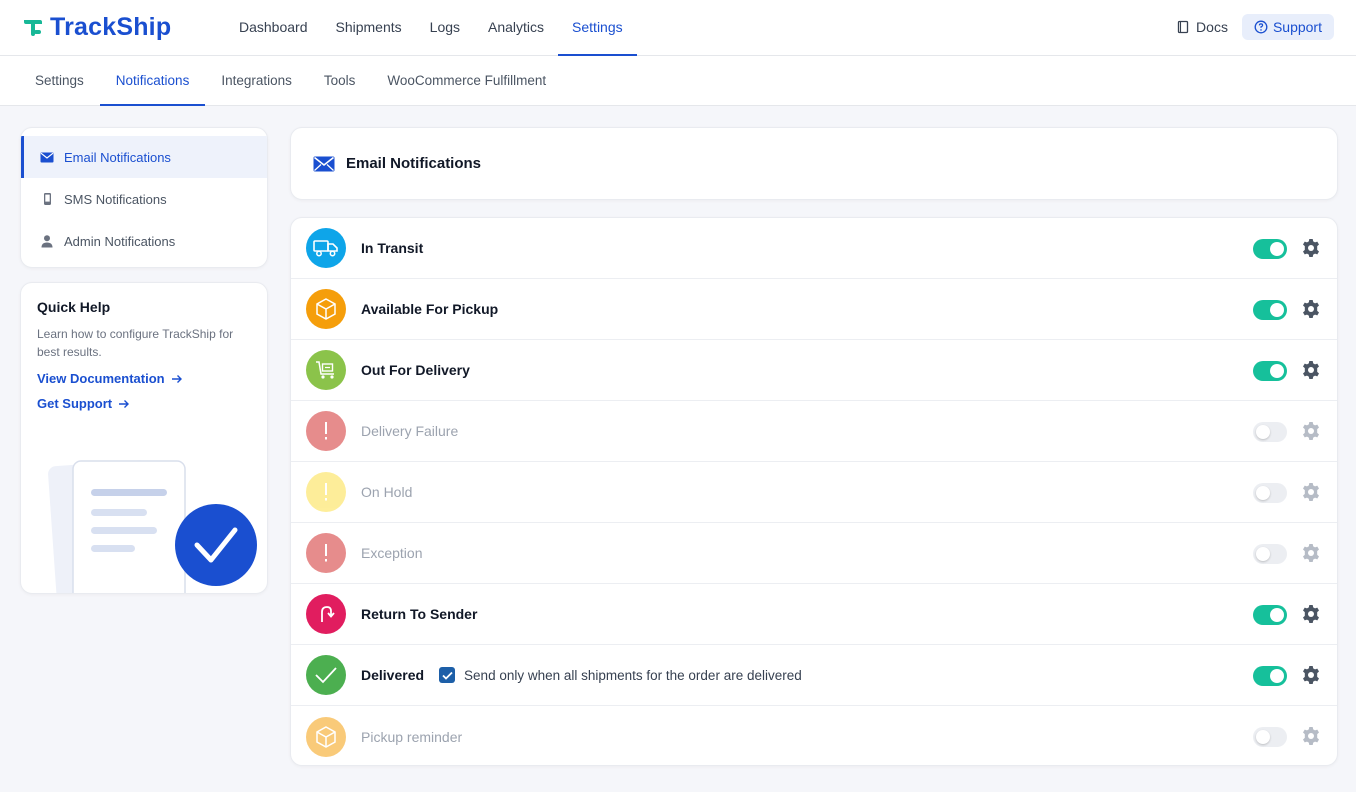 The width and height of the screenshot is (1356, 792). Describe the element at coordinates (1212, 27) in the screenshot. I see `docs-label: Docs` at that location.